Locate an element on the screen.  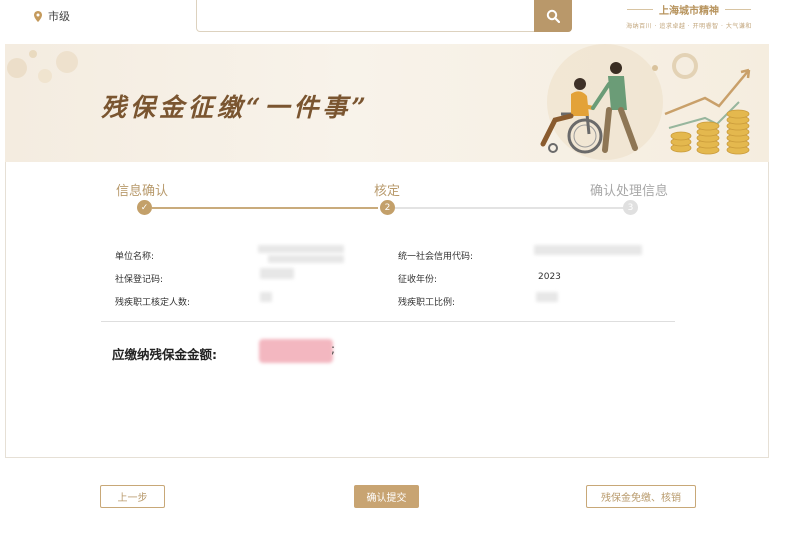
step-progress: 信息确认 核定 确认处理信息 ✓ 2 3 is located at coordinates (388, 192).